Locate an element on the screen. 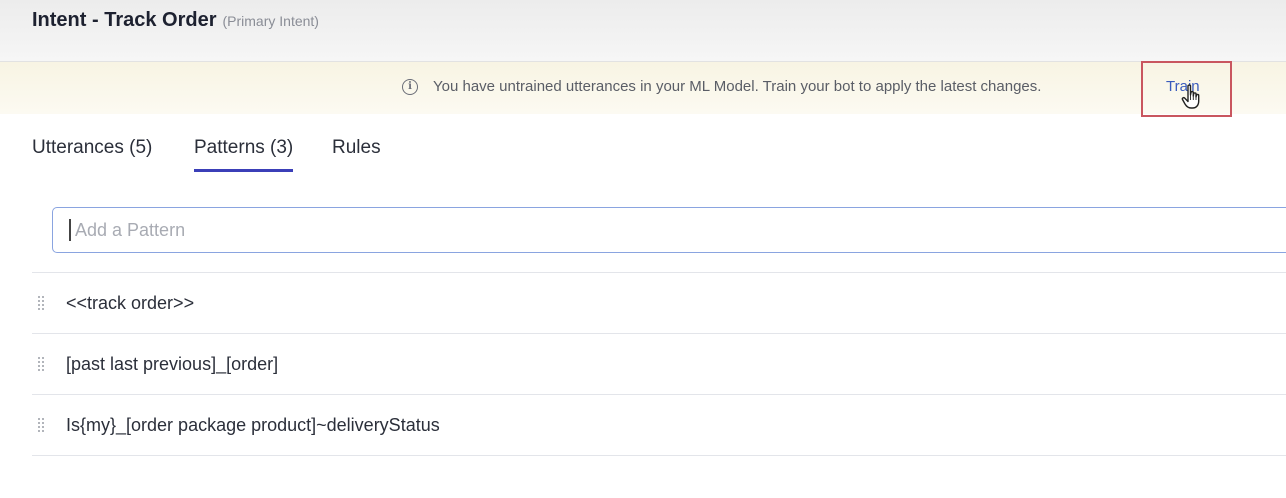 The image size is (1286, 498). pattern-row: <<track order>> is located at coordinates (659, 303).